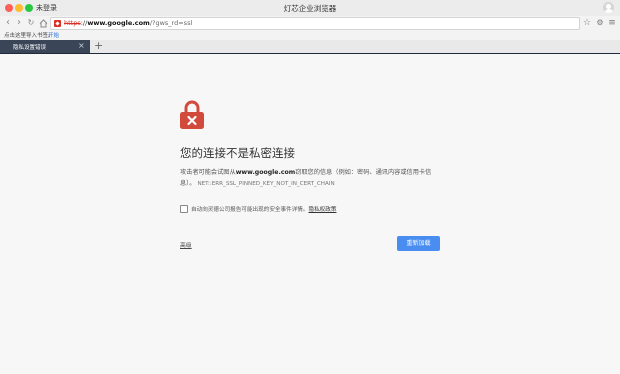 This screenshot has height=374, width=620. I want to click on report-checkbox, so click(184, 209).